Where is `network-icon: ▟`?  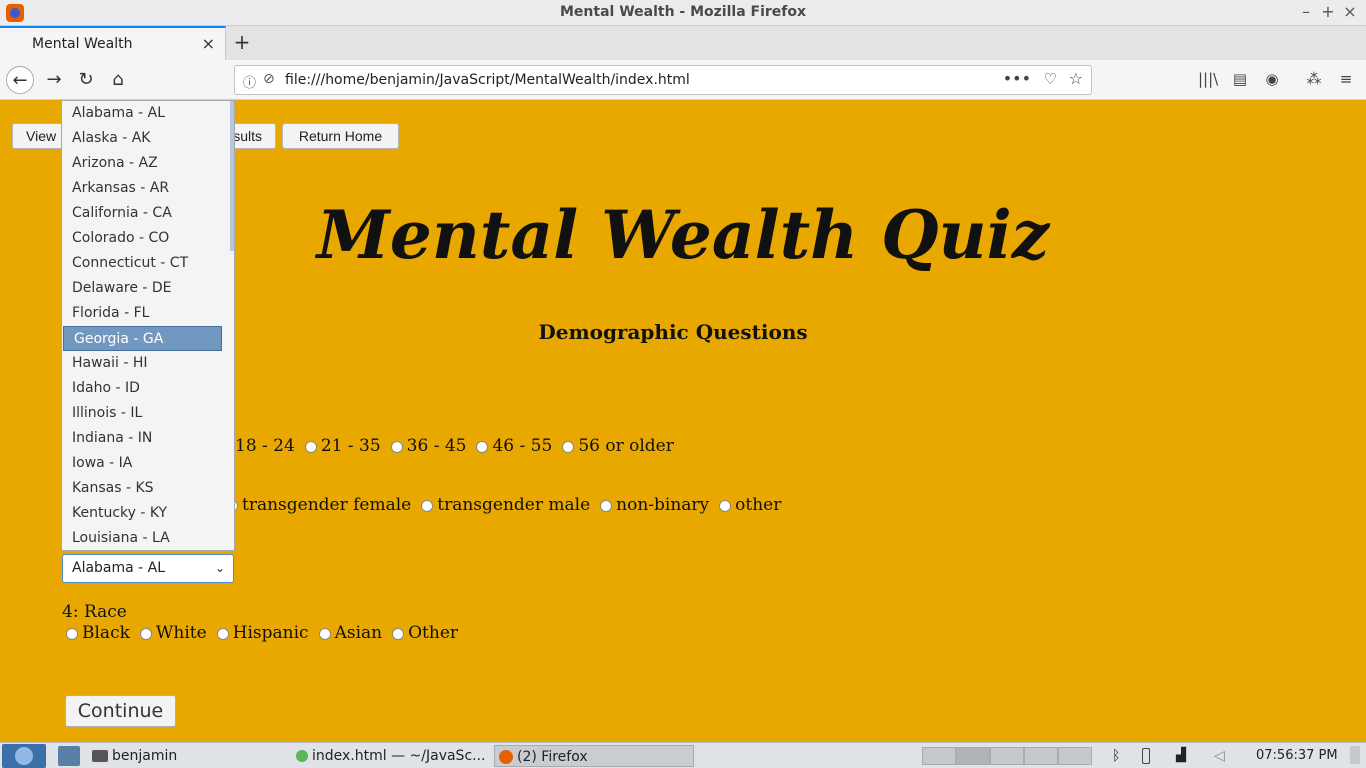
network-icon: ▟ is located at coordinates (1181, 756).